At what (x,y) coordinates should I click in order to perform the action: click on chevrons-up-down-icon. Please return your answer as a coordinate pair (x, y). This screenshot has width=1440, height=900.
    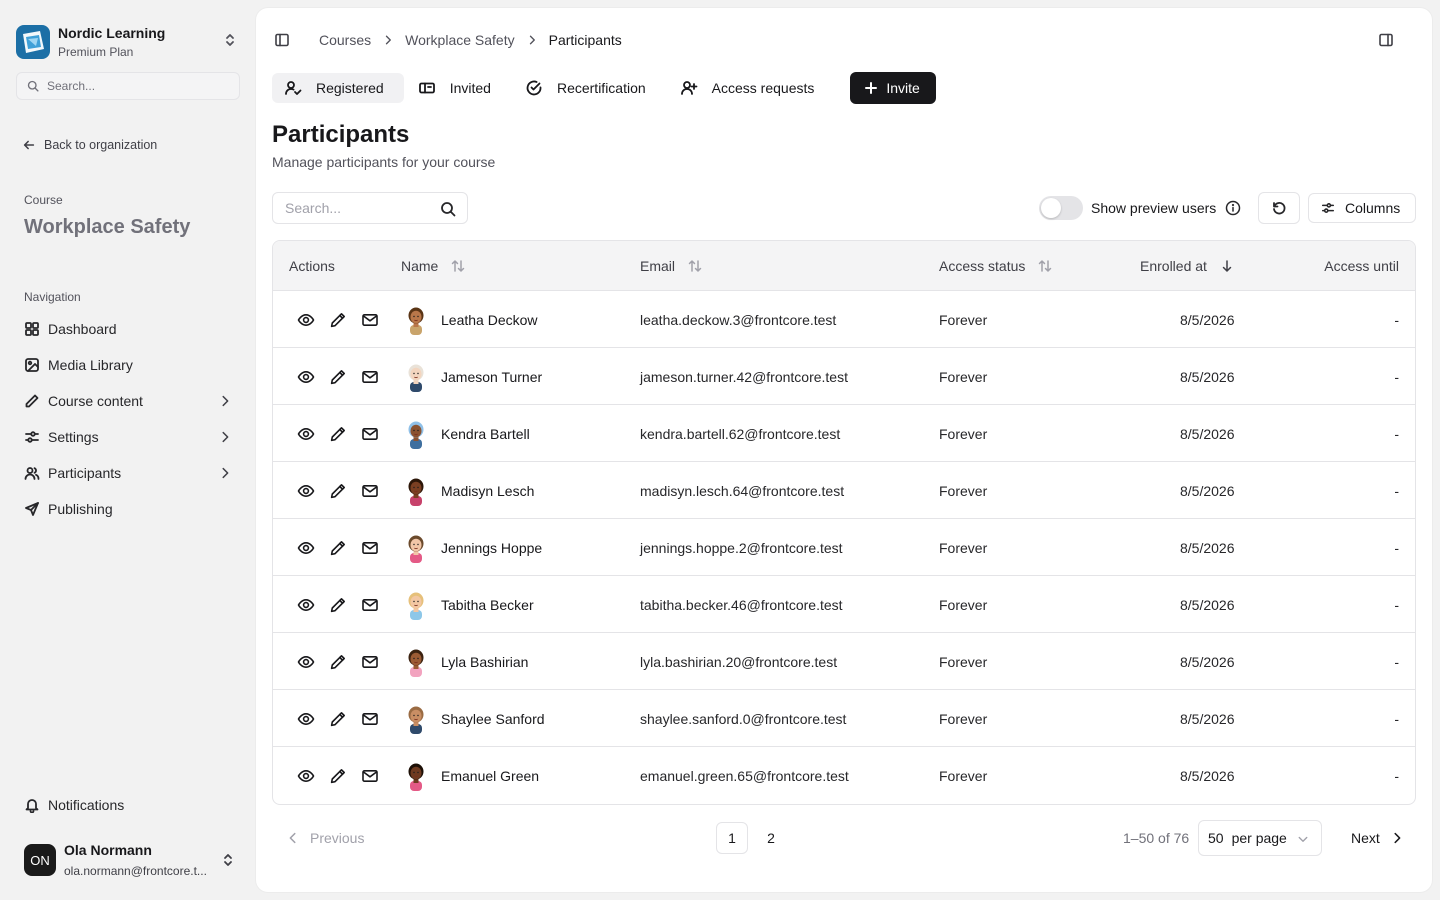
    Looking at the image, I should click on (230, 40).